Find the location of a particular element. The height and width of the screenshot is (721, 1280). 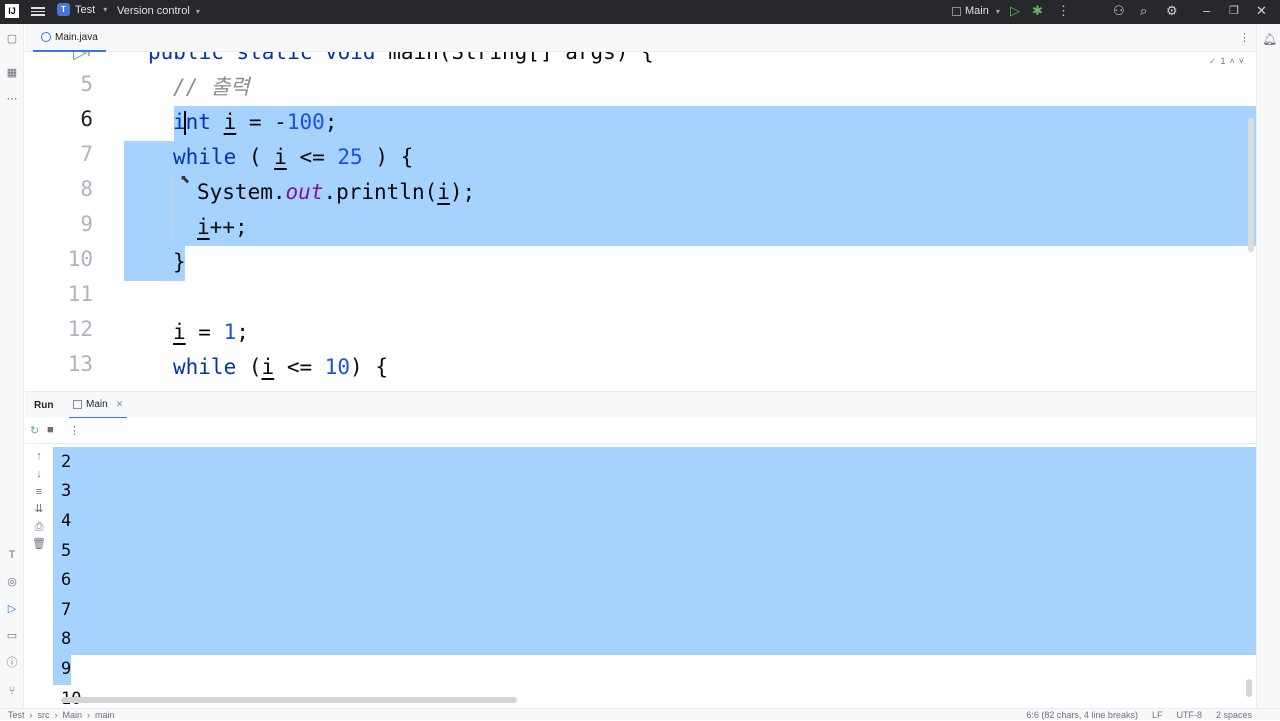

code-line-8: System.out.println(i); is located at coordinates (336, 192).